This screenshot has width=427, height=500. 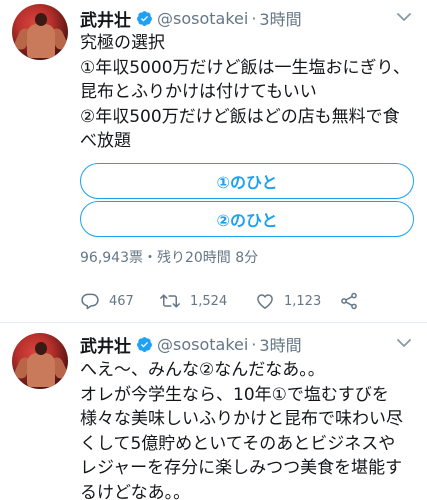 I want to click on tweet-text-line: 究極の選択, so click(x=122, y=43).